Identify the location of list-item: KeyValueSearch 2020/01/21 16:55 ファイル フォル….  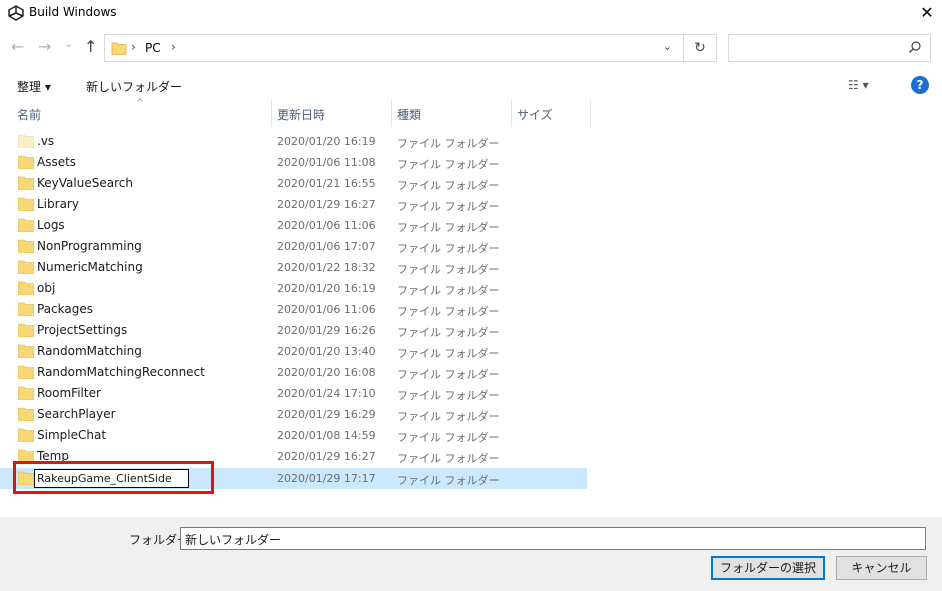
(293, 183).